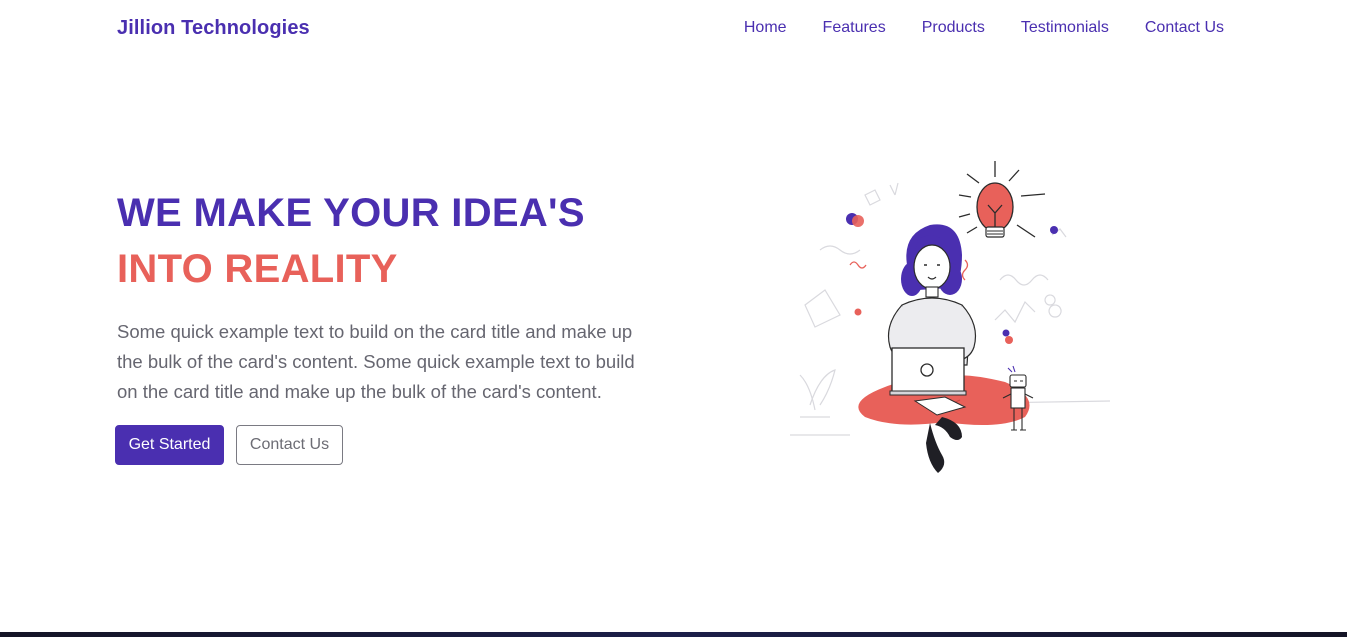 Image resolution: width=1347 pixels, height=637 pixels. I want to click on nav-link-features: Features, so click(854, 28).